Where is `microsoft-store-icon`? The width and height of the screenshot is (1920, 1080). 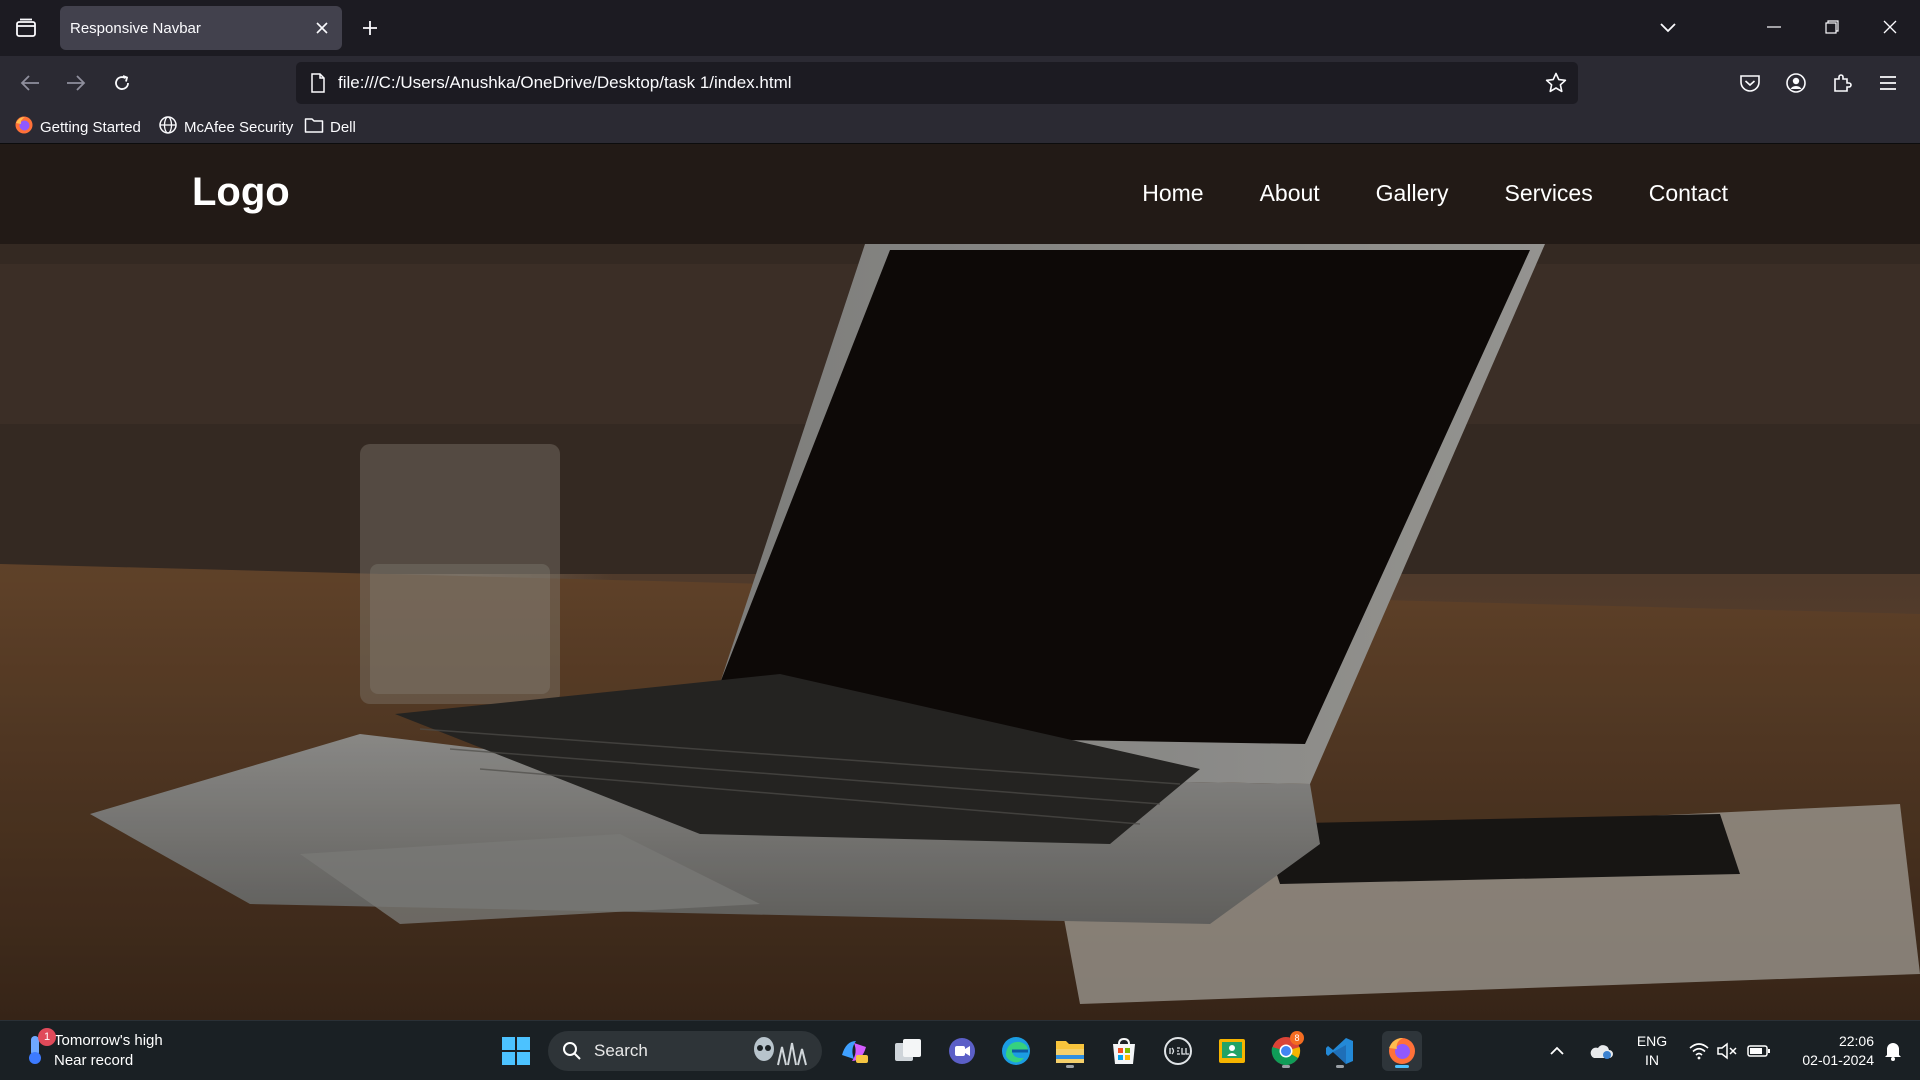 microsoft-store-icon is located at coordinates (1124, 1051).